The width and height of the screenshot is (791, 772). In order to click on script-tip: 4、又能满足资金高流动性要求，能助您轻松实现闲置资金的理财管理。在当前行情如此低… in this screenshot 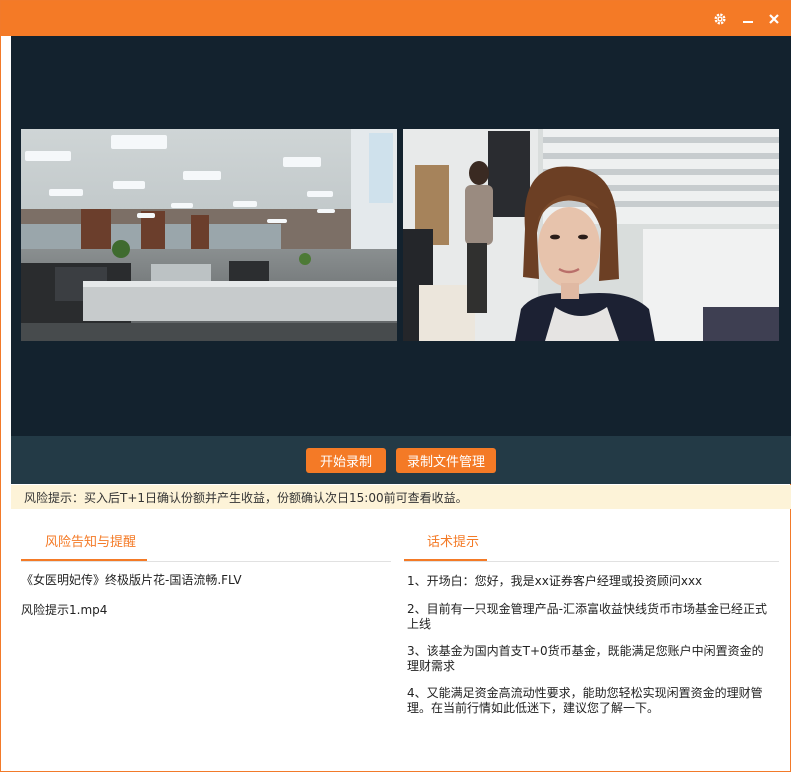, I will do `click(585, 700)`.